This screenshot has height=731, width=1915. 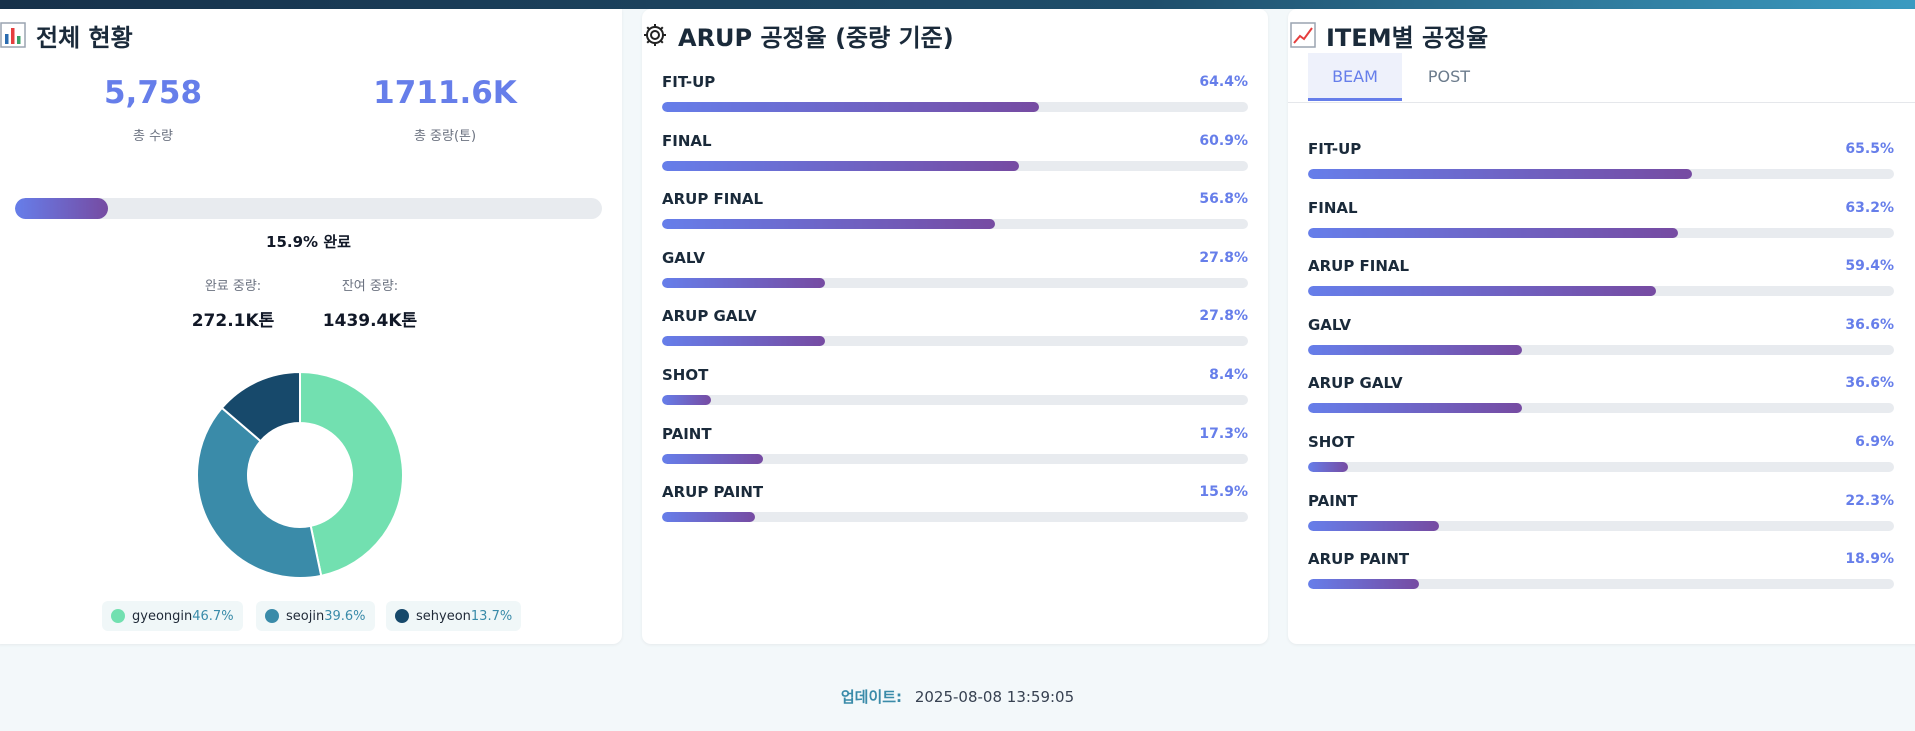 What do you see at coordinates (994, 697) in the screenshot?
I see `footer-update-timestamp: 2025-08-08 13:59:05` at bounding box center [994, 697].